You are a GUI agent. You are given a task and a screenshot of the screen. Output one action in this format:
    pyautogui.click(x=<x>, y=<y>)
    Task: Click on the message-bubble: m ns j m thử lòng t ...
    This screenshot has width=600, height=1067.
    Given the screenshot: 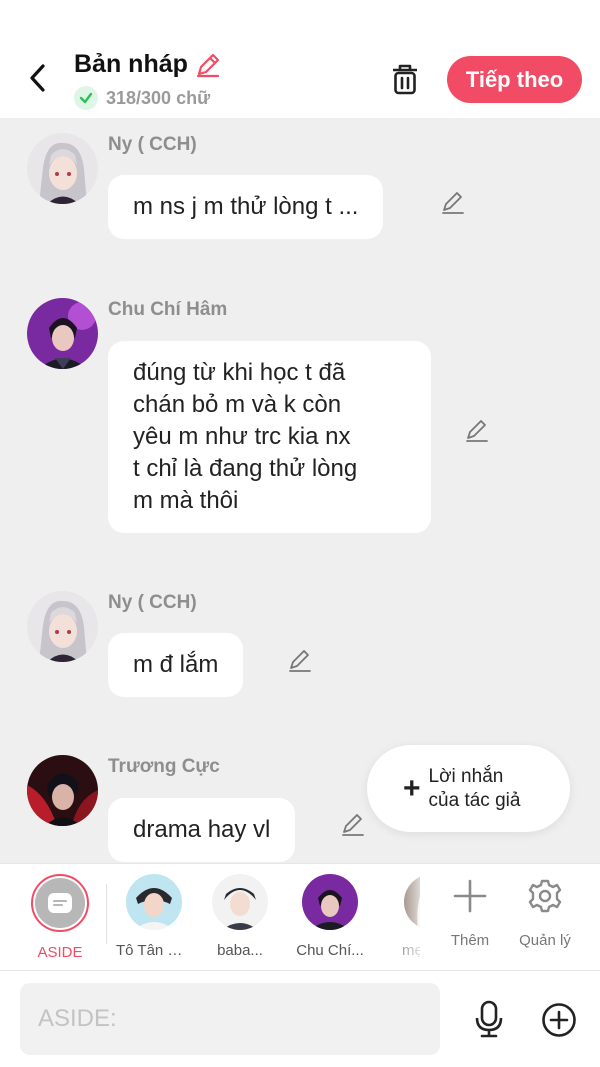 What is the action you would take?
    pyautogui.click(x=246, y=207)
    